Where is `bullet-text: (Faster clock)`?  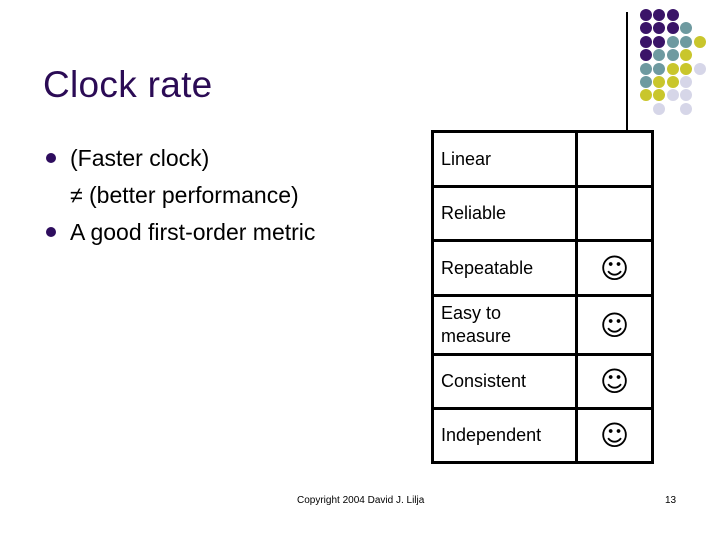
bullet-text: (Faster clock) is located at coordinates (140, 158).